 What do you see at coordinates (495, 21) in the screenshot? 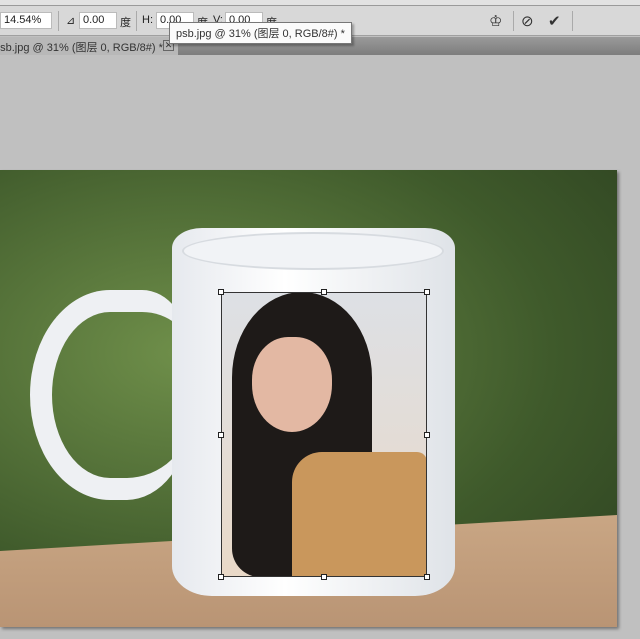
I see `warp-icon: ♔` at bounding box center [495, 21].